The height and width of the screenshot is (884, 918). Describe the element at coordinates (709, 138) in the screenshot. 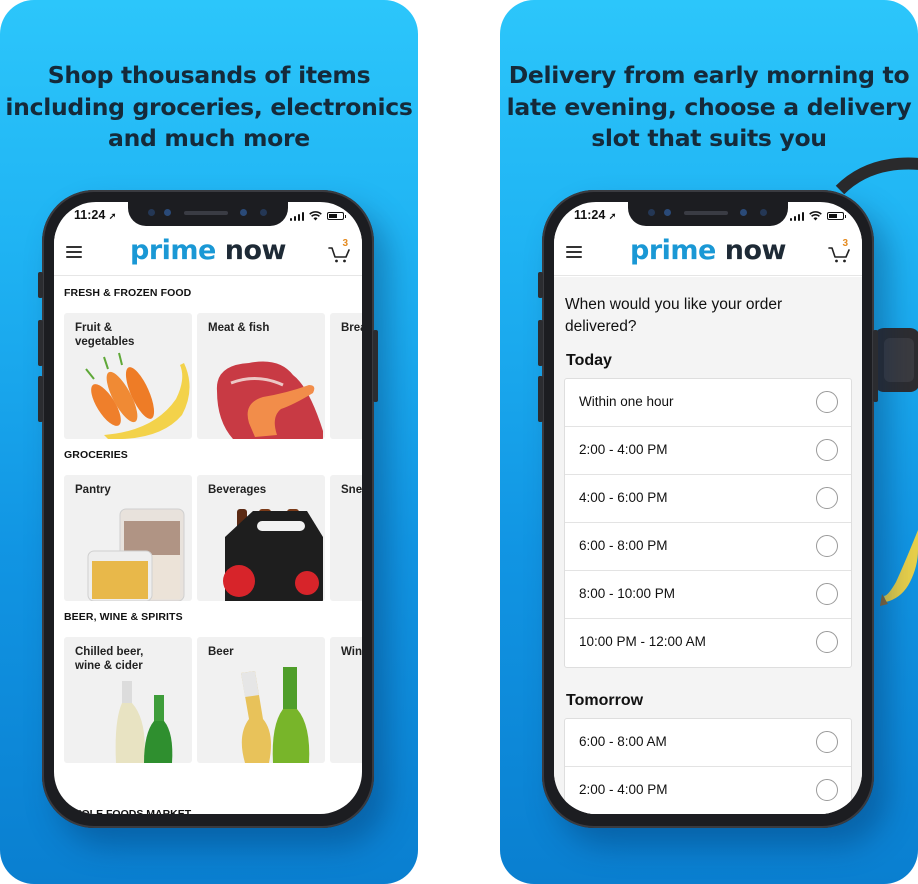

I see `headline-line: slot that suits you` at that location.